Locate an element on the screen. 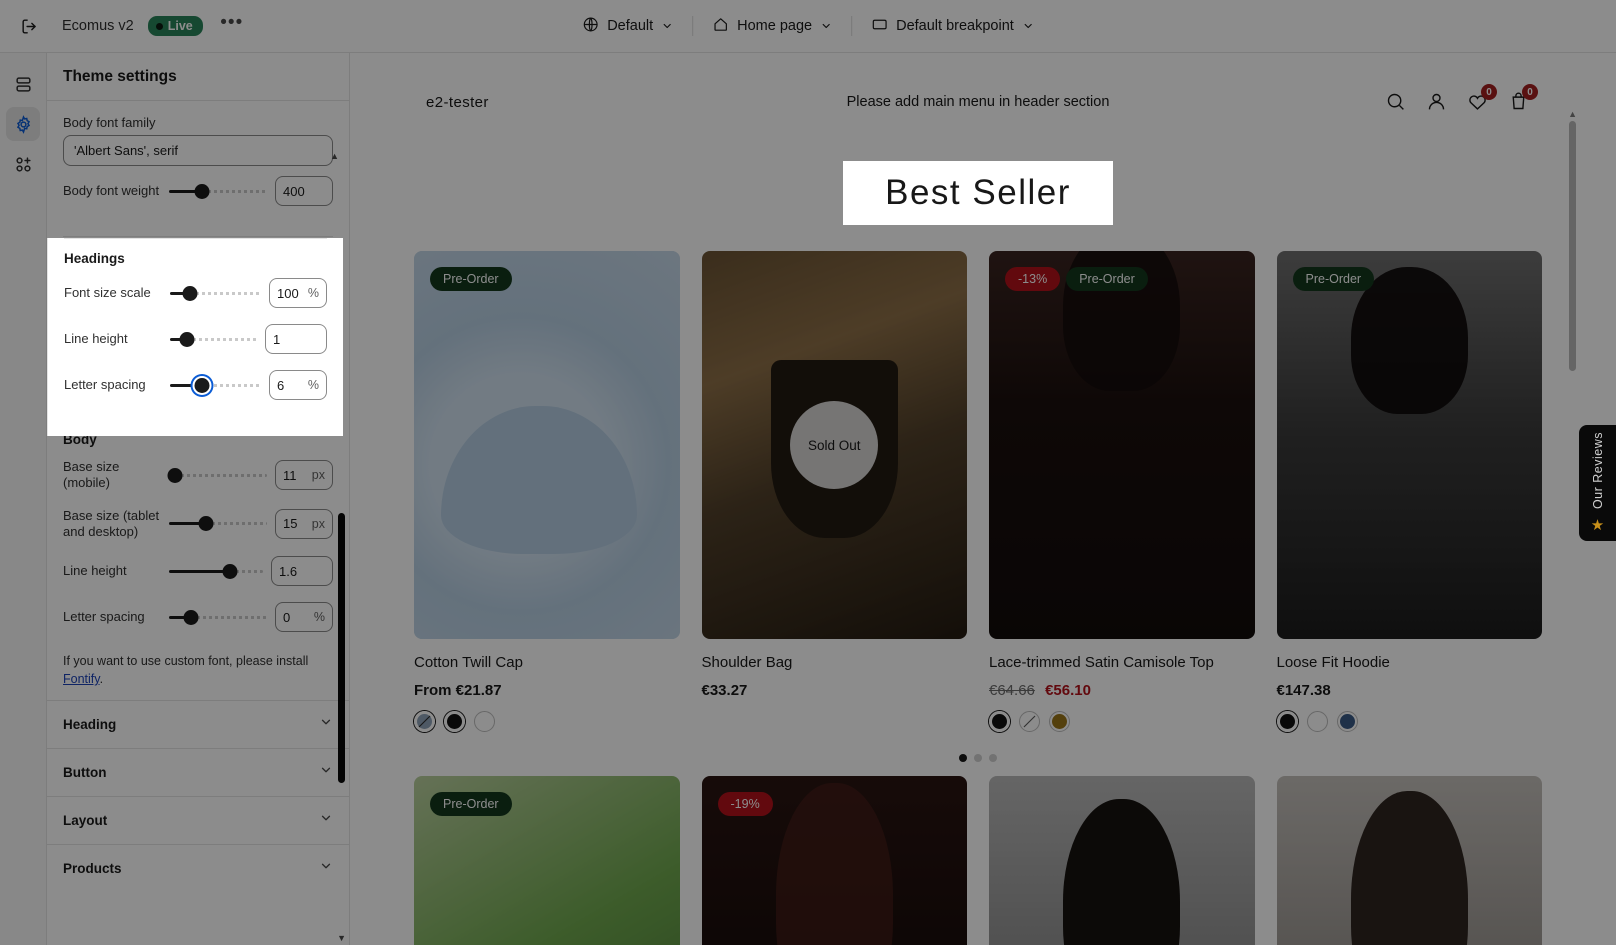  value-text: 11 is located at coordinates (290, 475).